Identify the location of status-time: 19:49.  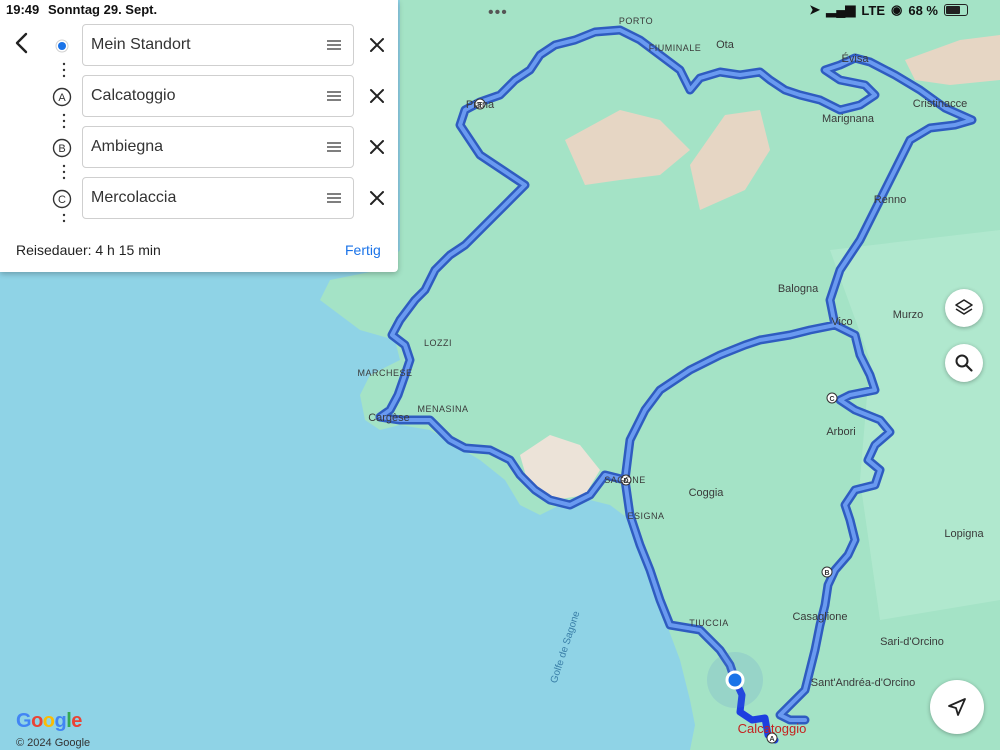
(23, 9).